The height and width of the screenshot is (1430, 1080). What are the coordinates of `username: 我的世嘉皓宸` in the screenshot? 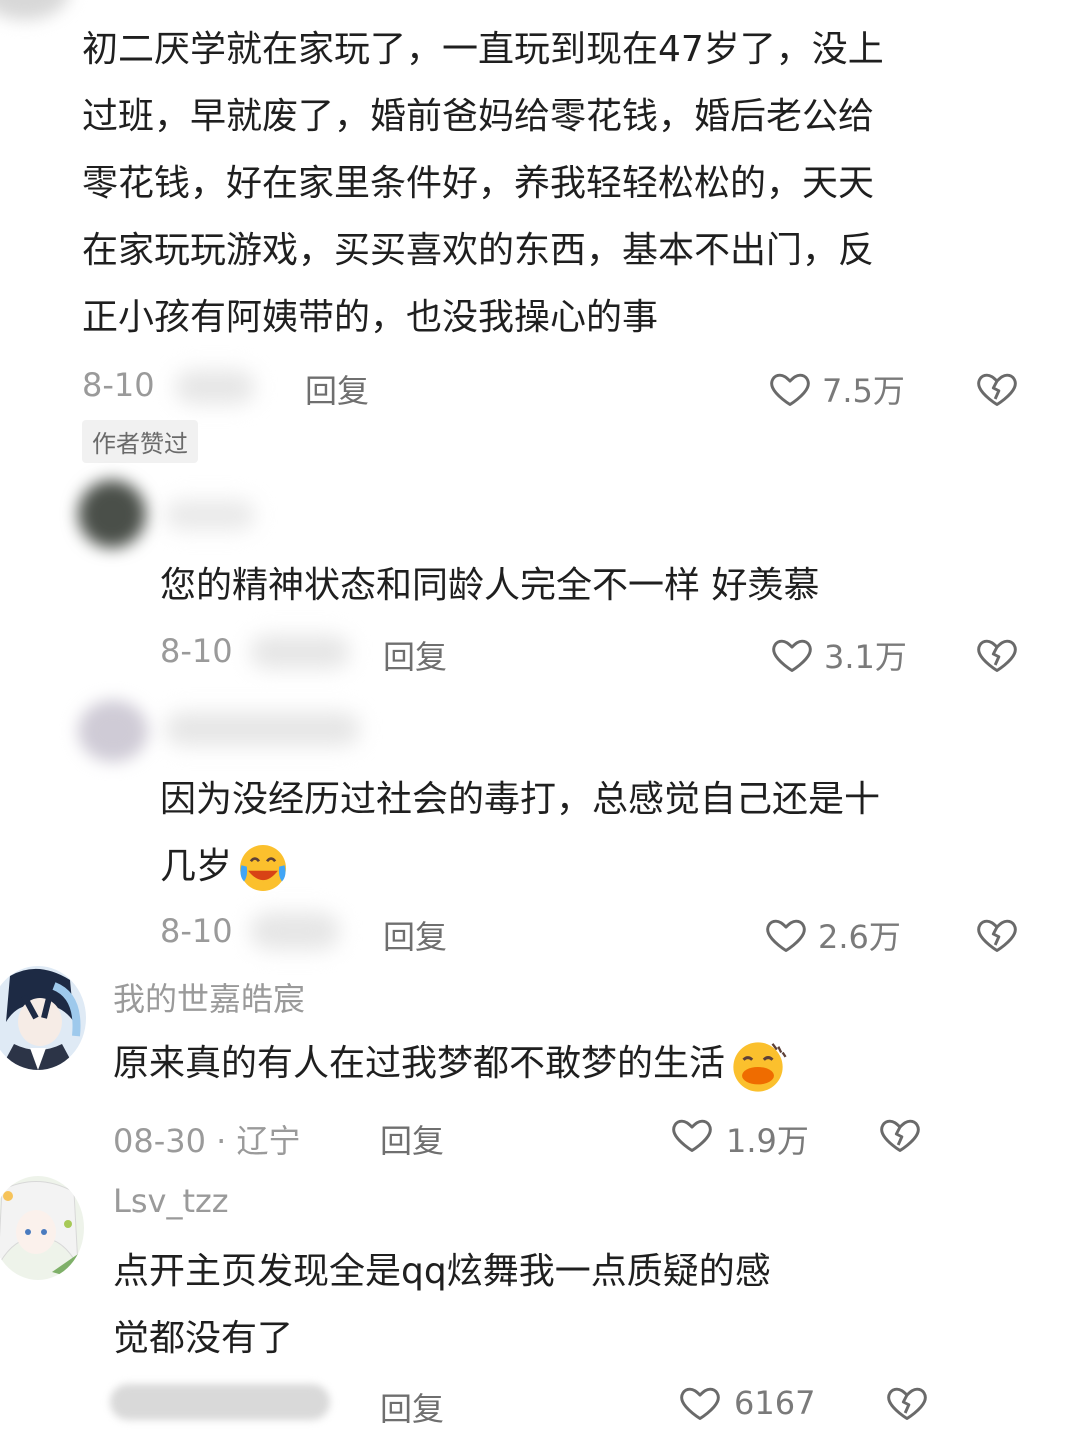 It's located at (209, 997).